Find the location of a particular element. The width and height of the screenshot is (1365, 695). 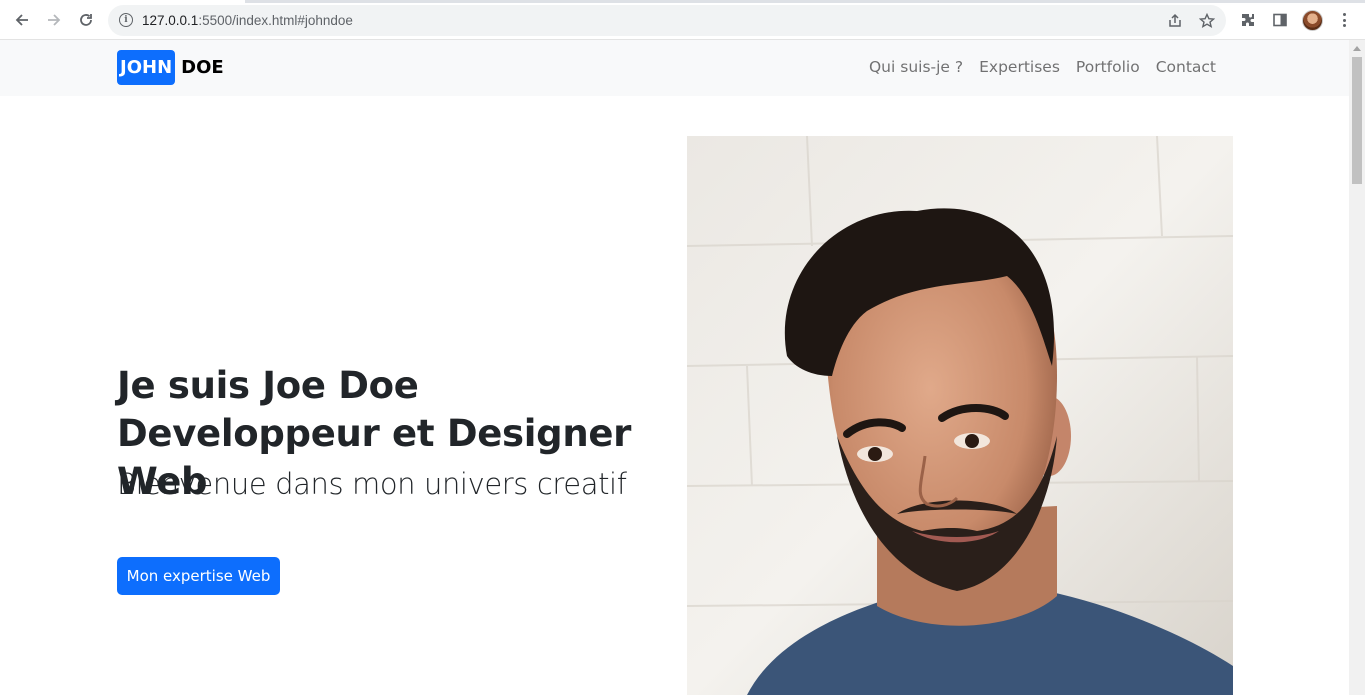

page-scrollbar is located at coordinates (1357, 367).